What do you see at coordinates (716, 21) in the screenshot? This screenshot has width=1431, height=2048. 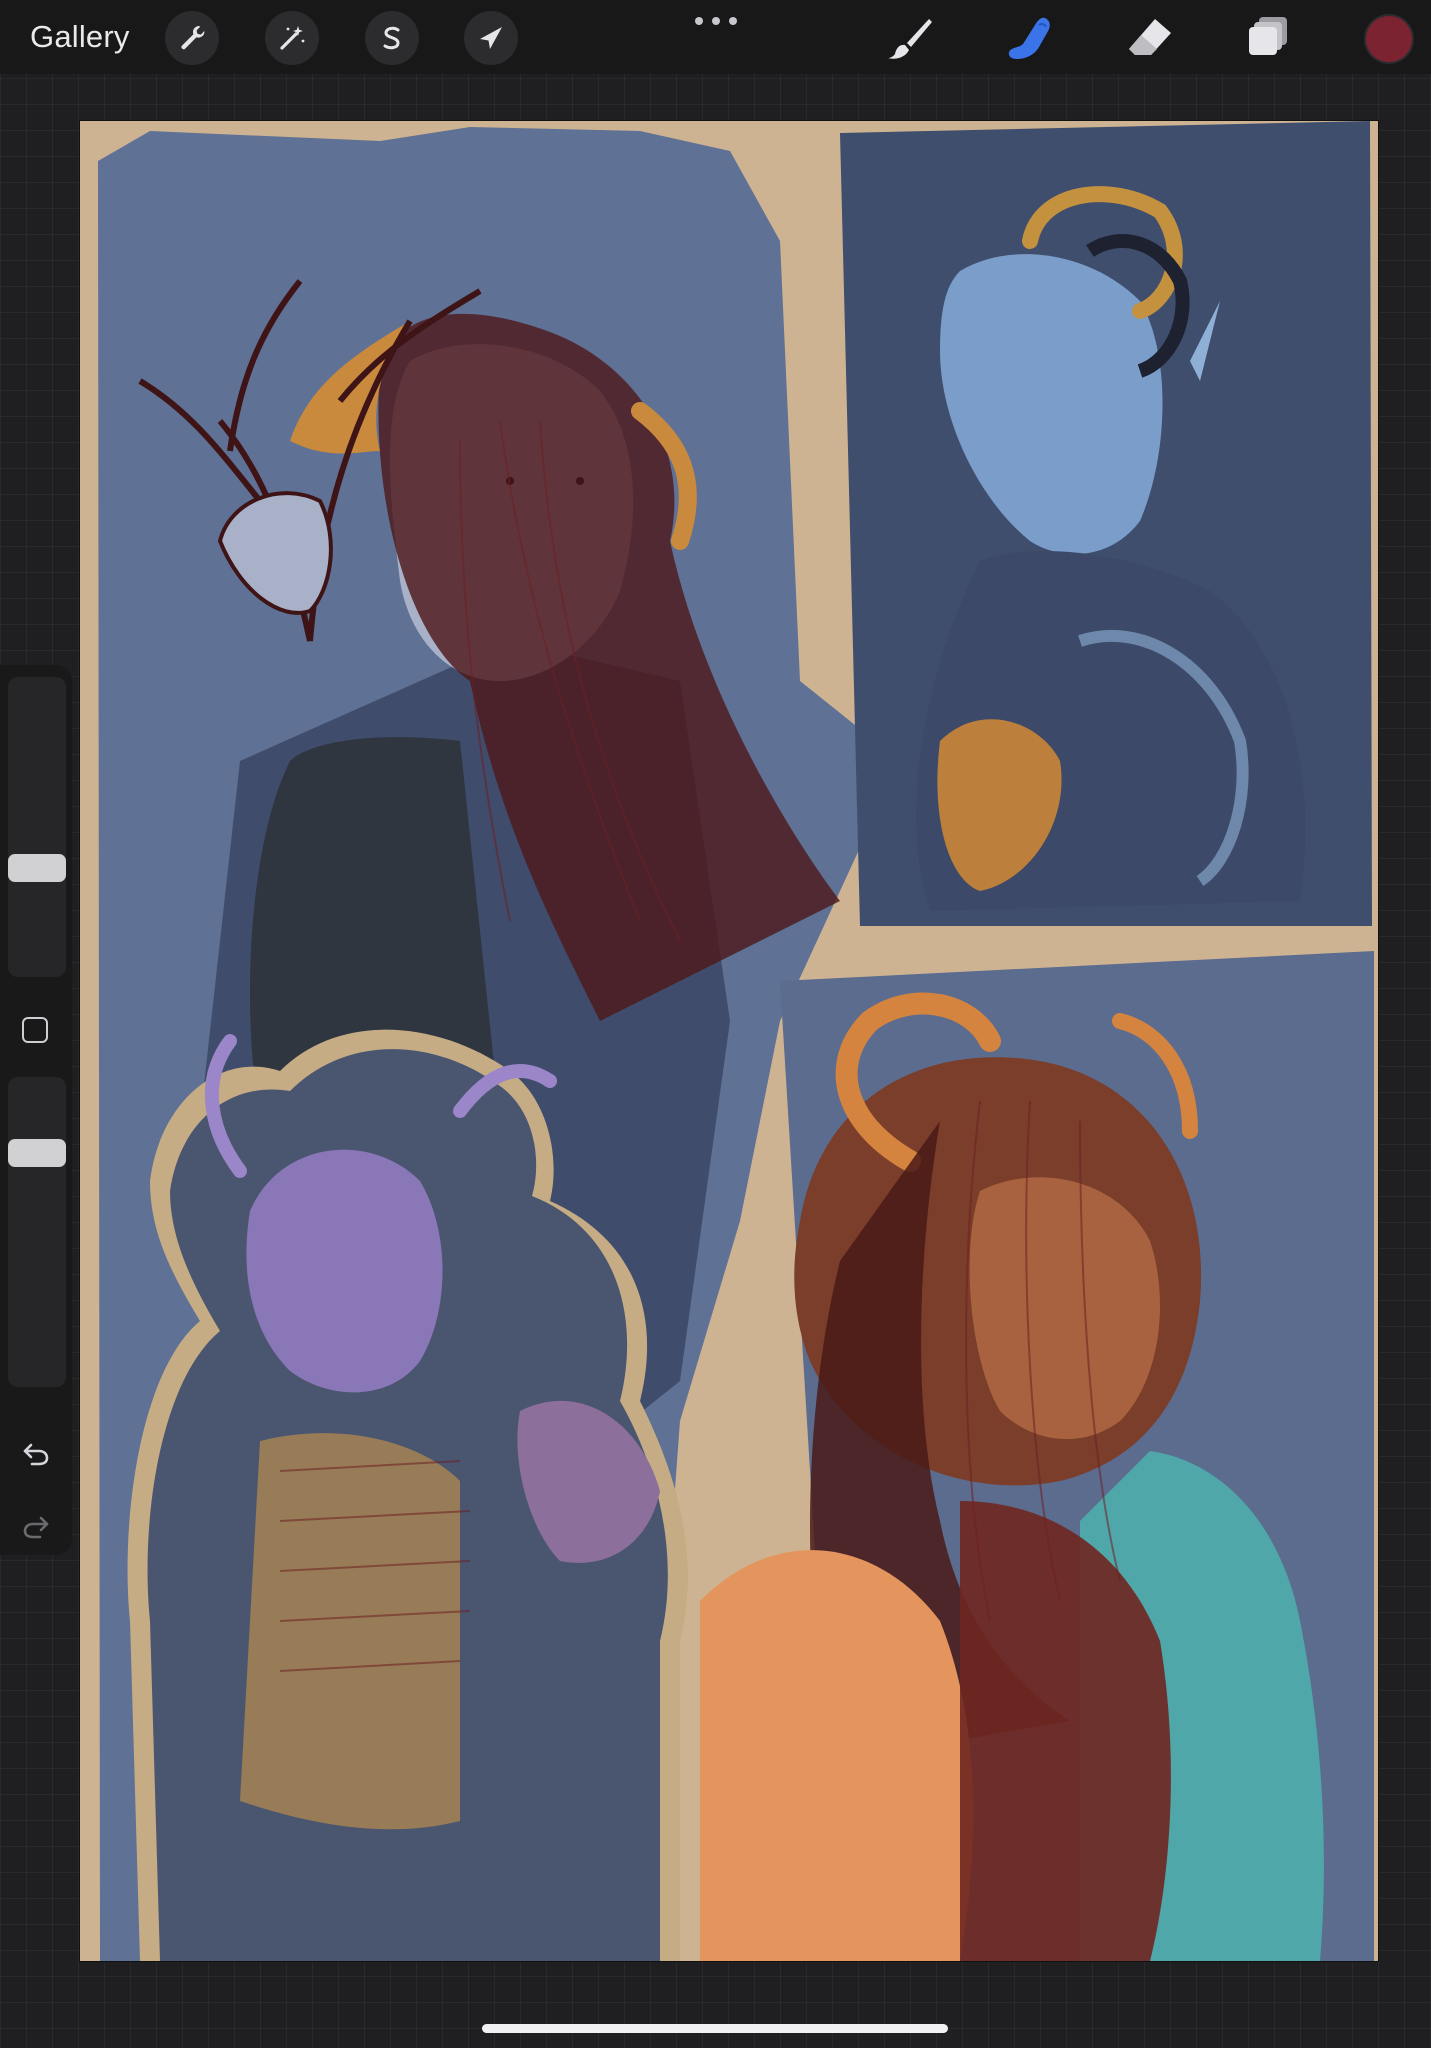 I see `more-options-button` at bounding box center [716, 21].